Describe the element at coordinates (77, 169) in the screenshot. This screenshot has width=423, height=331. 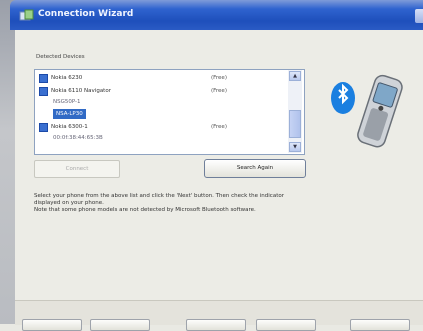
I see `connect-button: Connect` at that location.